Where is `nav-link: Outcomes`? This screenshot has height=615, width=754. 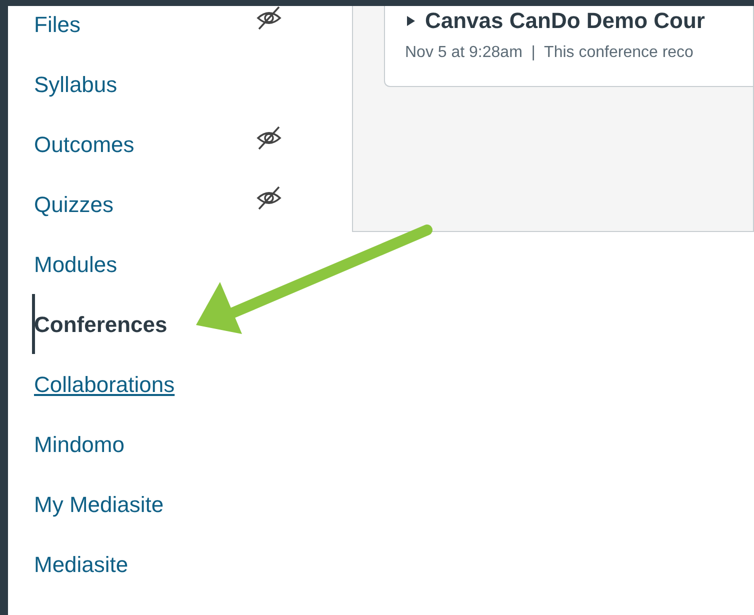 nav-link: Outcomes is located at coordinates (84, 144).